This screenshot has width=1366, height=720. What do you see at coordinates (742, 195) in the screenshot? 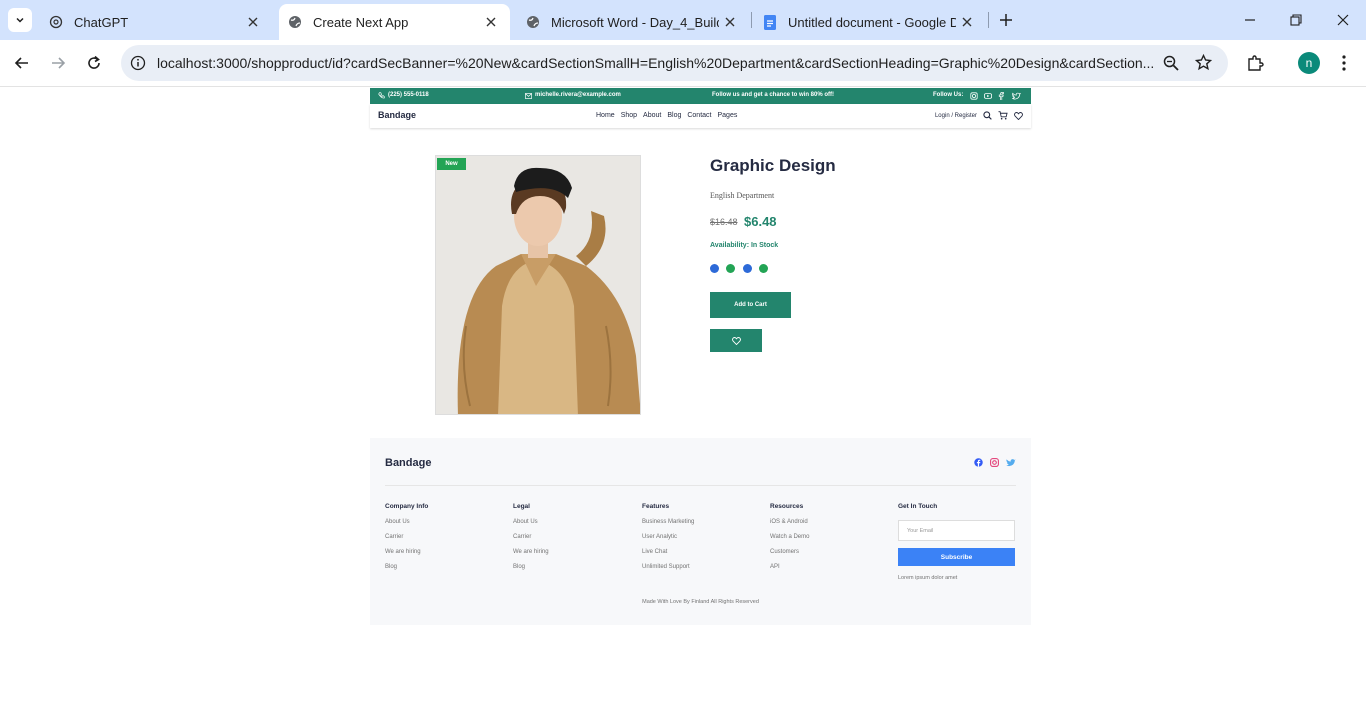
I see `product-department: English Department` at bounding box center [742, 195].